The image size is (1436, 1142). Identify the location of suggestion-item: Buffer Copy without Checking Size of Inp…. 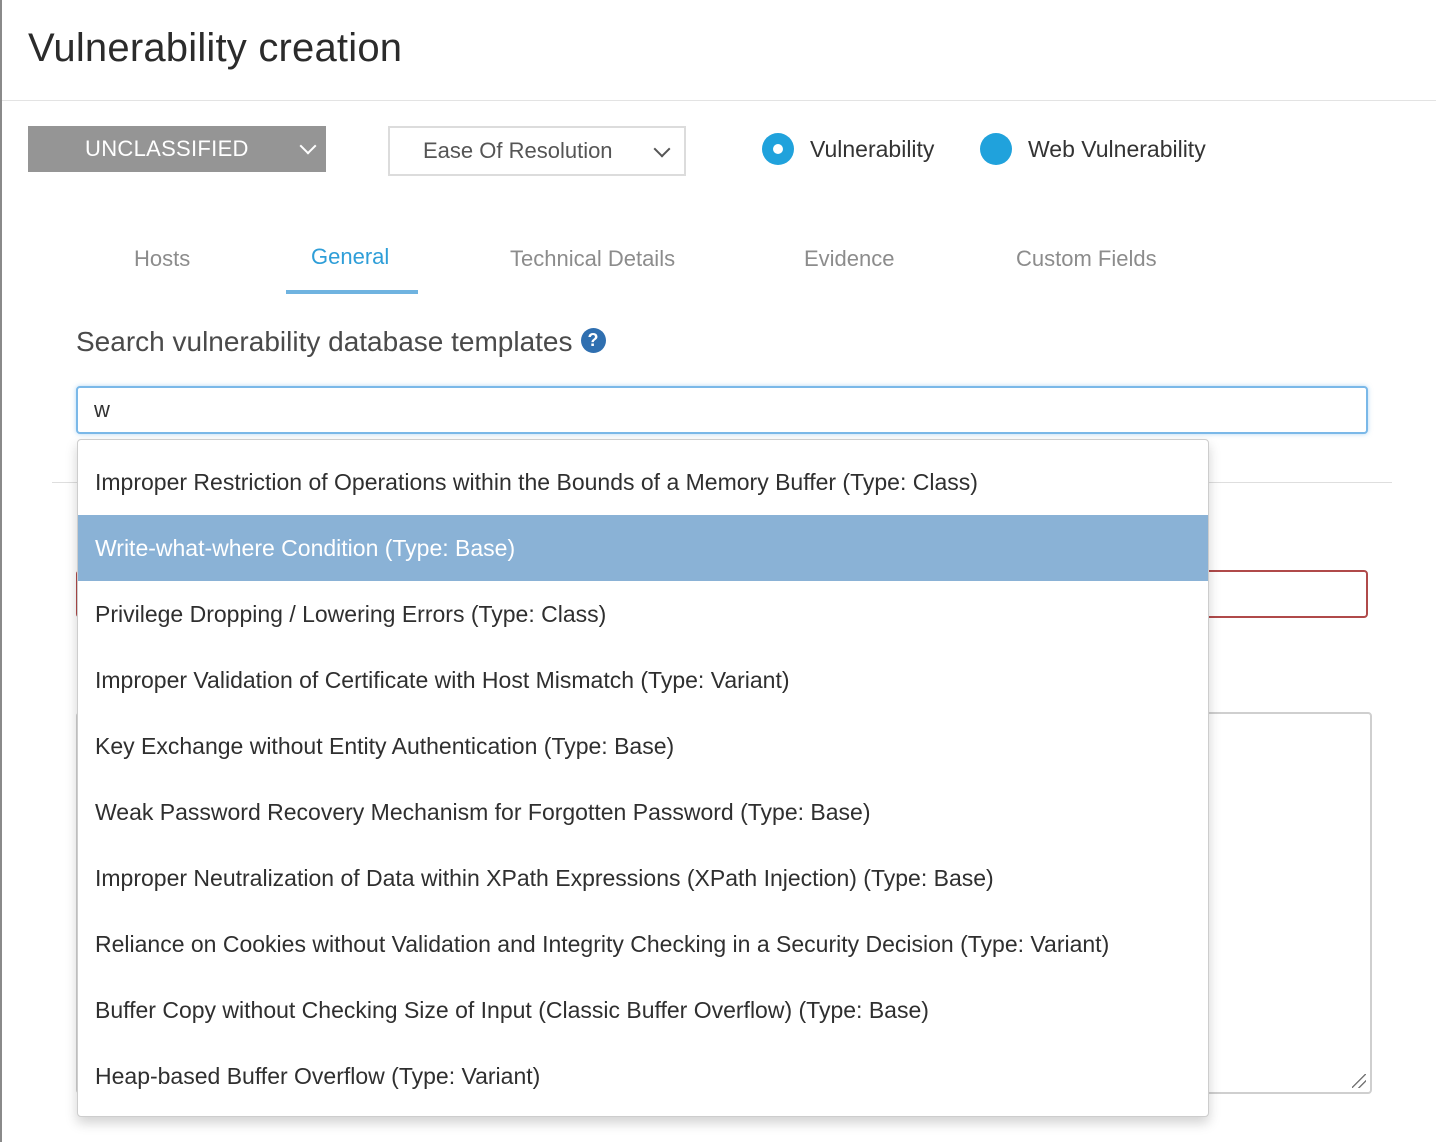
(643, 1010).